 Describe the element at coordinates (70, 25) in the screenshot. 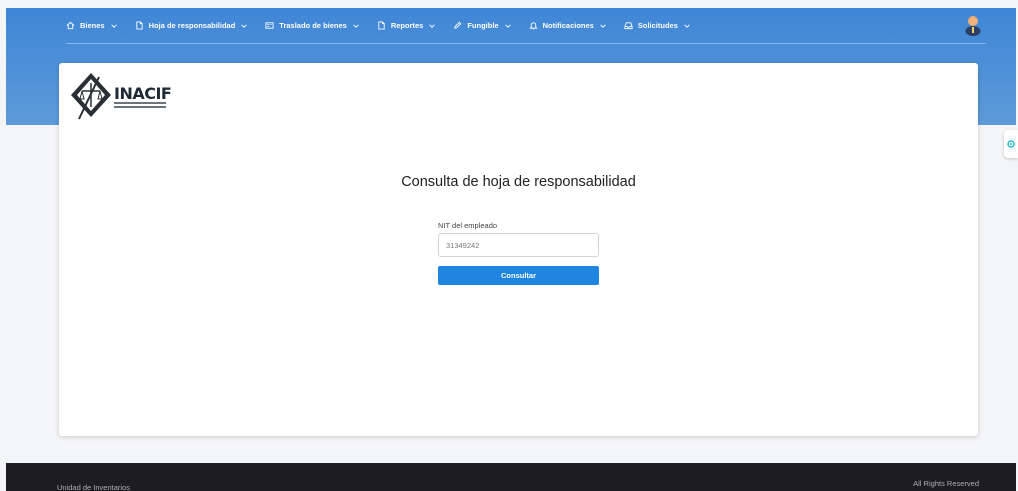

I see `home-icon` at that location.